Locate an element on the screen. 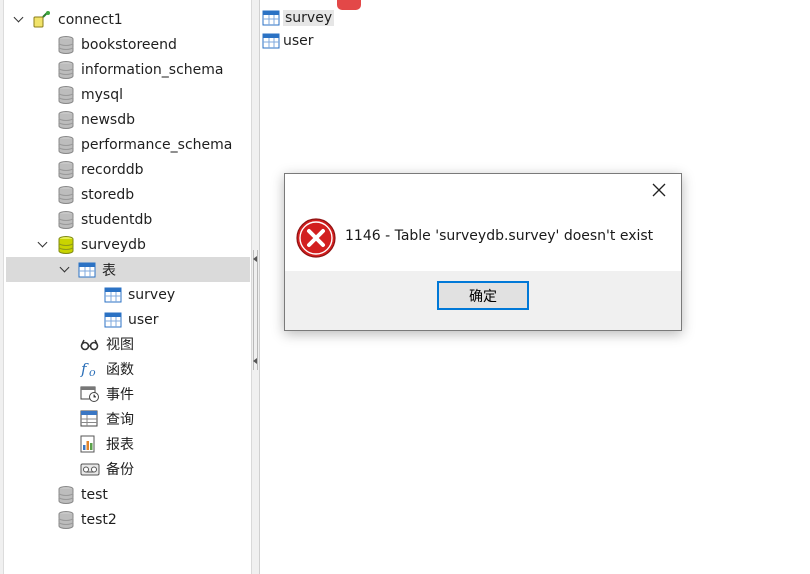 The image size is (810, 574). tree-row-views: 视图 is located at coordinates (107, 343).